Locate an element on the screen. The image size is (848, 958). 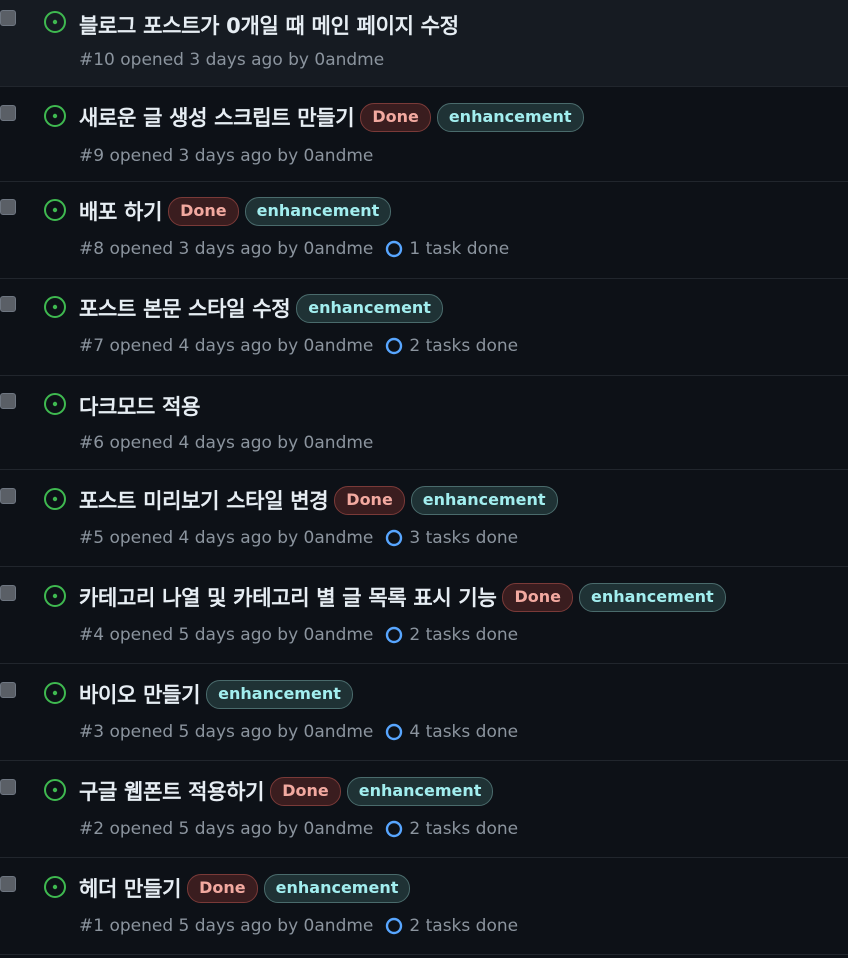
title-line: 블로그 포스트가 0개일 때 메인 페이지 수정 is located at coordinates (269, 25).